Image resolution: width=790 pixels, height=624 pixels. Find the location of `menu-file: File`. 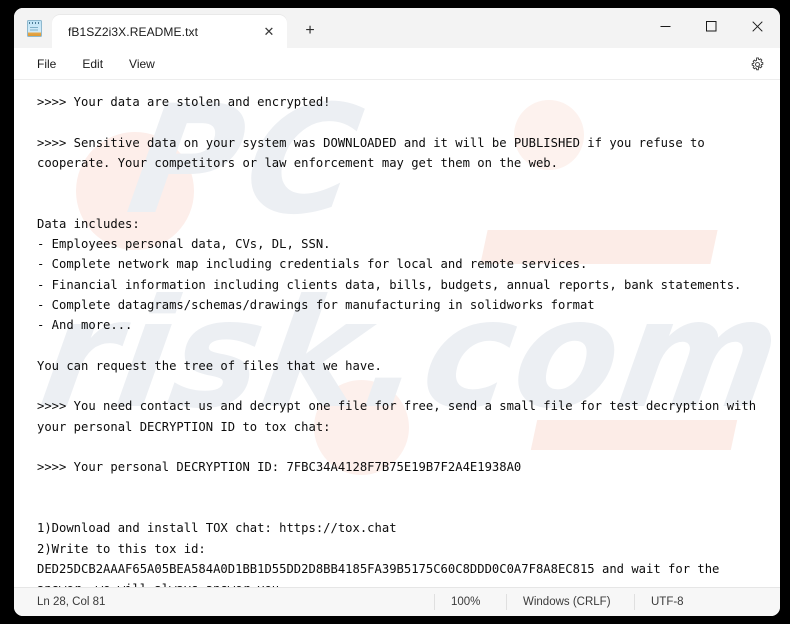

menu-file: File is located at coordinates (46, 64).